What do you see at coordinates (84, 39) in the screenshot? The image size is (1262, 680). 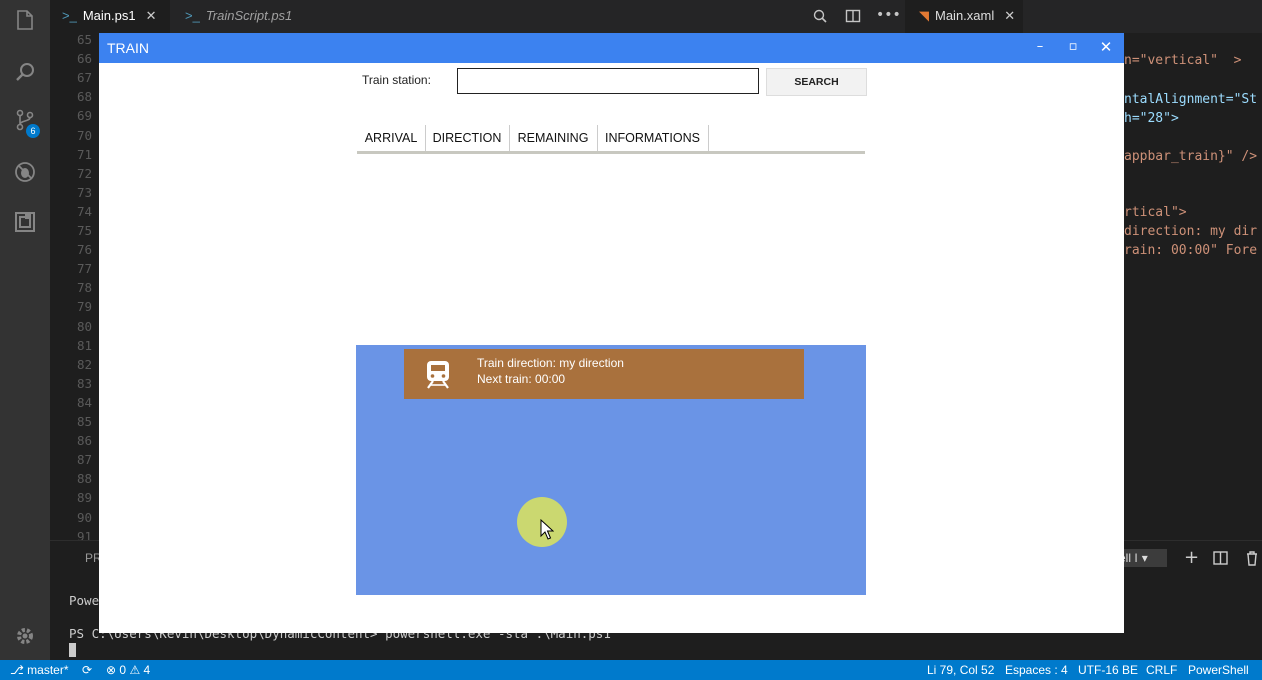 I see `line-number: 65` at bounding box center [84, 39].